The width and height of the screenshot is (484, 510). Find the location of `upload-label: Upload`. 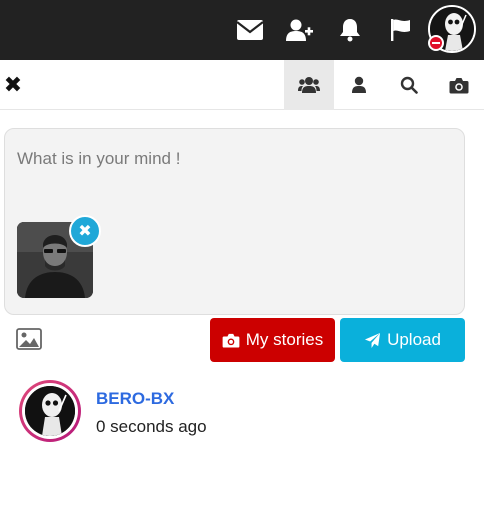

upload-label: Upload is located at coordinates (414, 339).